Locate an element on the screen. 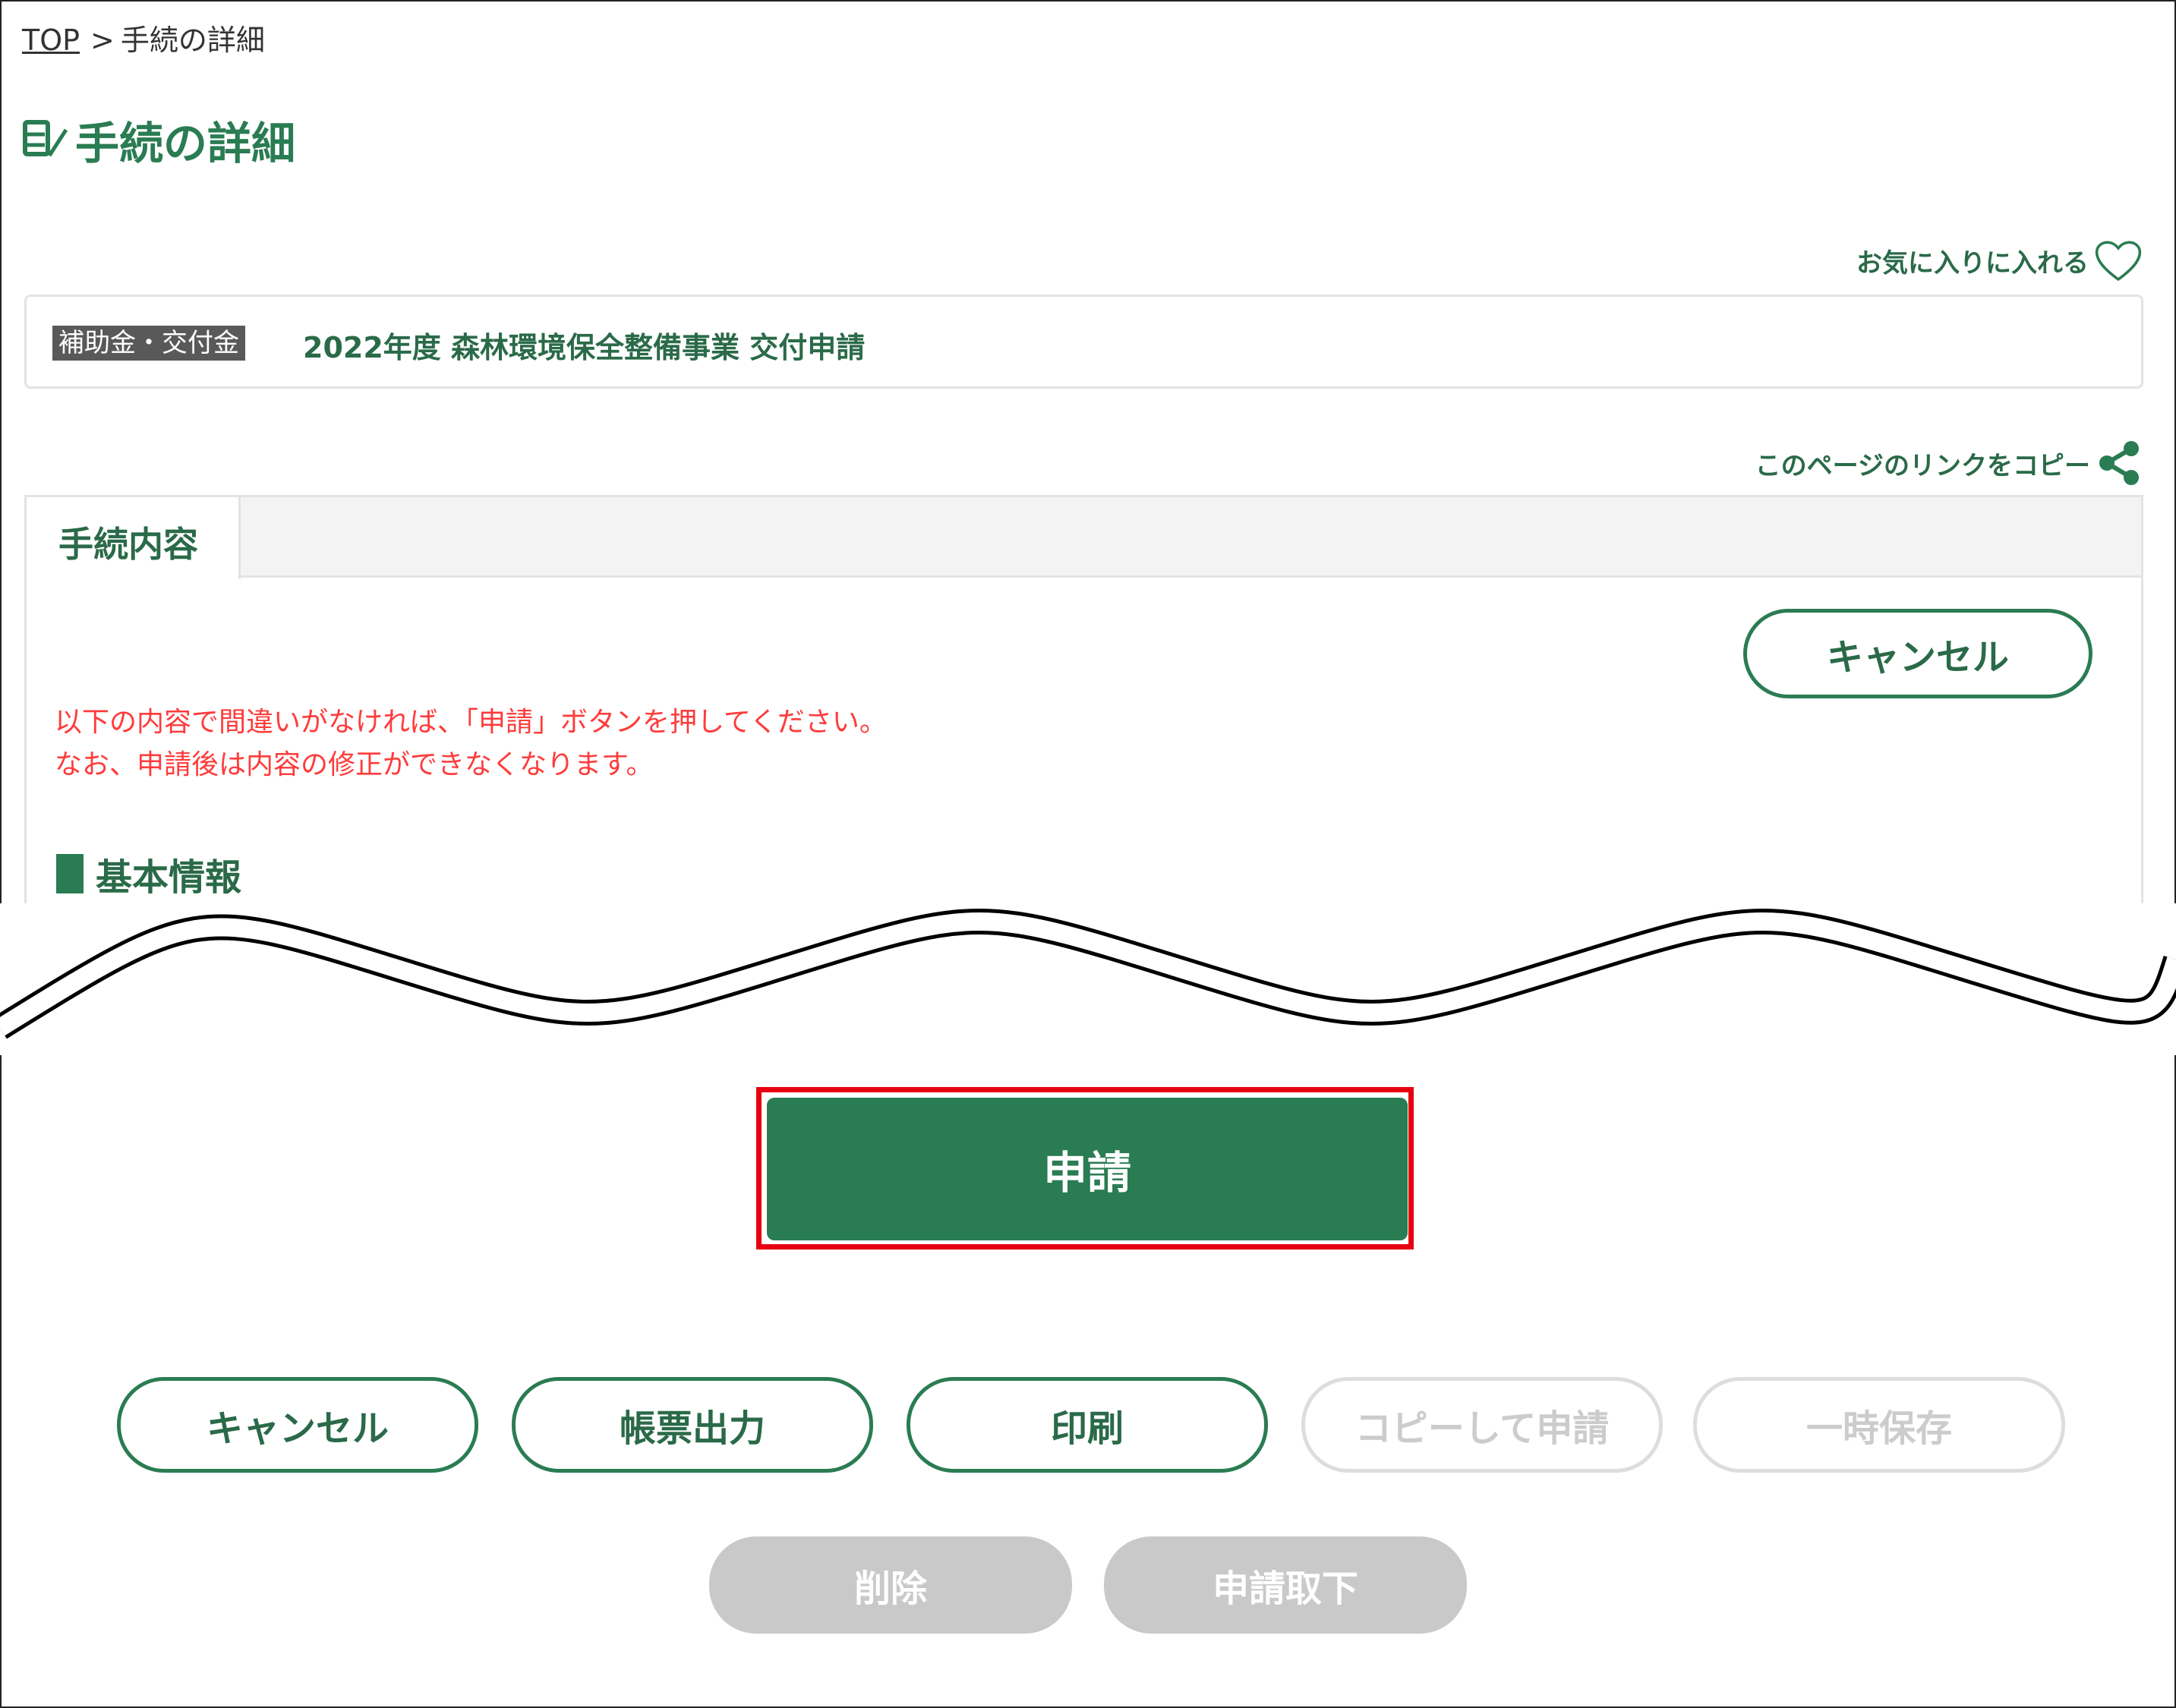 This screenshot has height=1708, width=2176. delete-button: 削除 is located at coordinates (891, 1585).